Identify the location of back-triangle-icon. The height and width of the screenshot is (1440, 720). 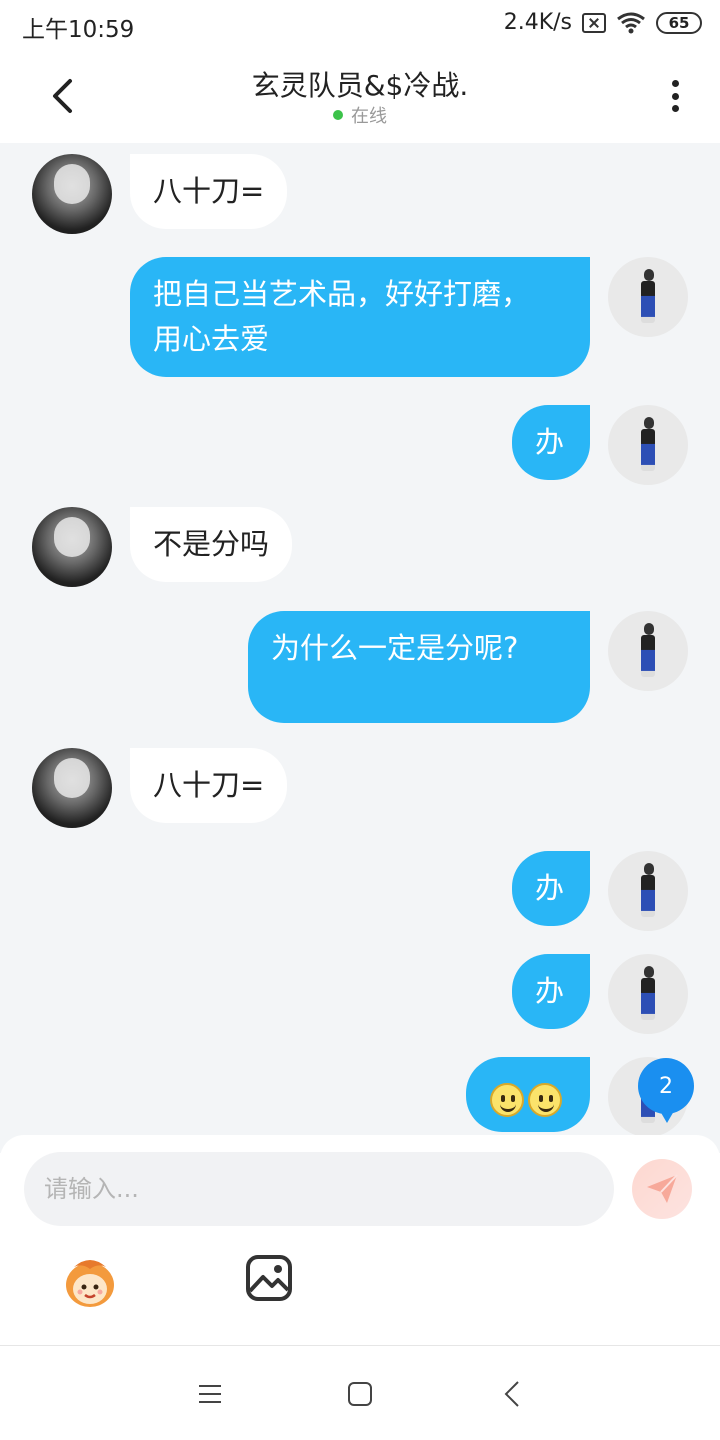
(511, 1394).